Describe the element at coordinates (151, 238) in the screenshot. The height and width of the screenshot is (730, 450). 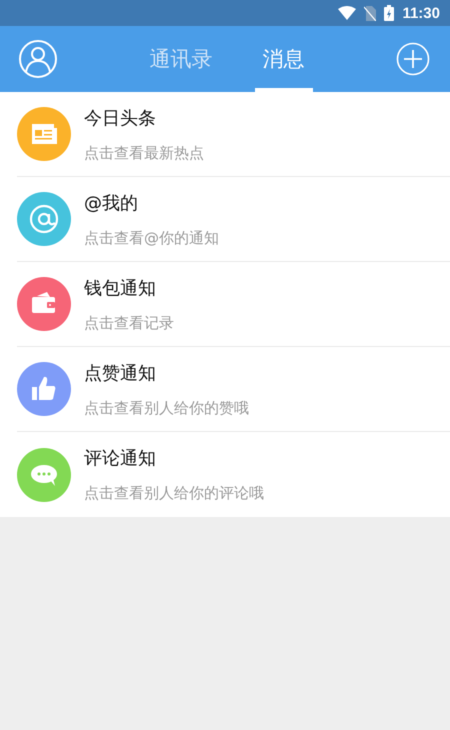
I see `message-subtitle: 点击查看@你的通知` at that location.